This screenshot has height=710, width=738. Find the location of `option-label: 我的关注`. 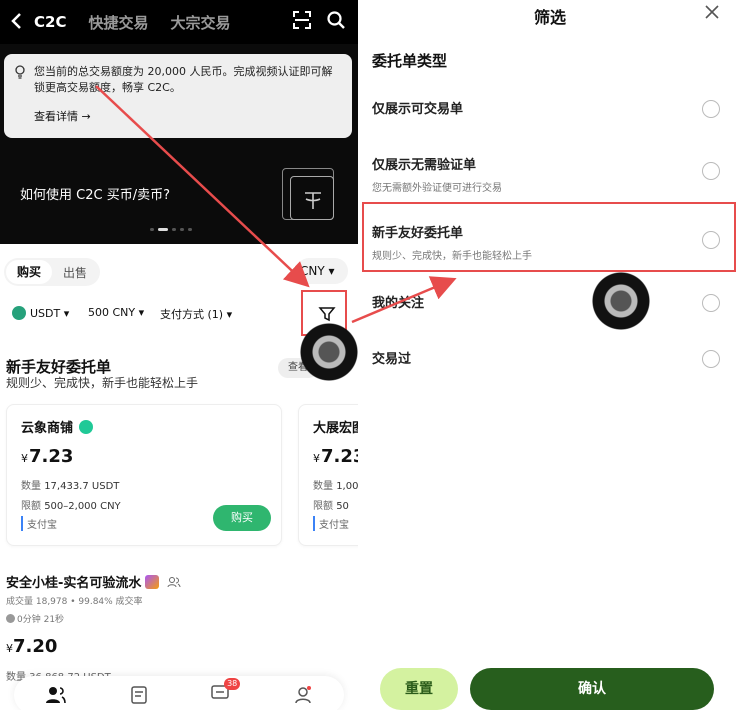

option-label: 我的关注 is located at coordinates (398, 303).